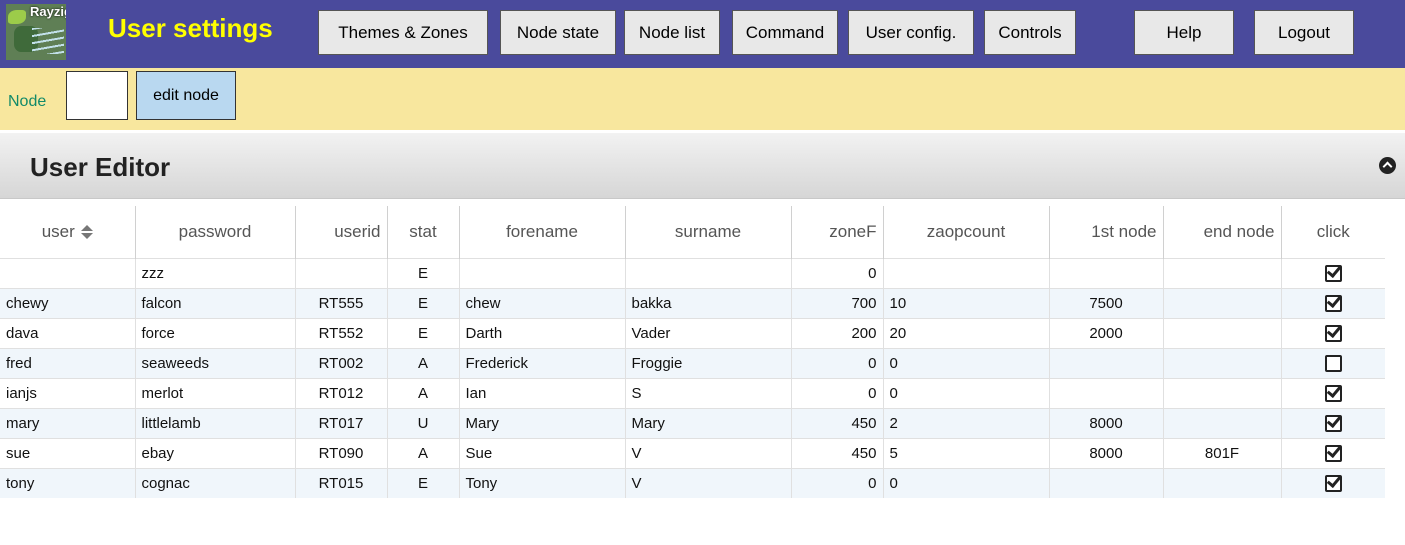 This screenshot has width=1405, height=545. I want to click on column-header-stat: stat, so click(422, 232).